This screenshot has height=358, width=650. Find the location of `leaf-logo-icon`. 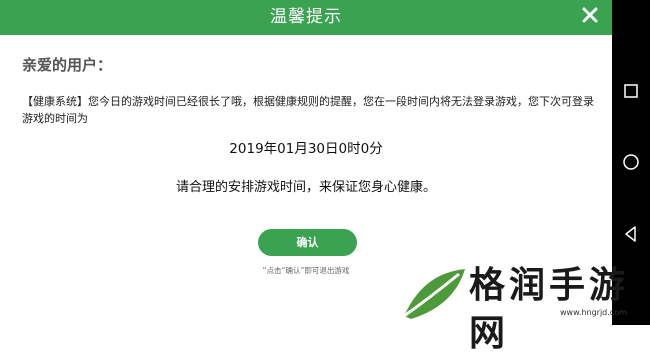

leaf-logo-icon is located at coordinates (434, 294).